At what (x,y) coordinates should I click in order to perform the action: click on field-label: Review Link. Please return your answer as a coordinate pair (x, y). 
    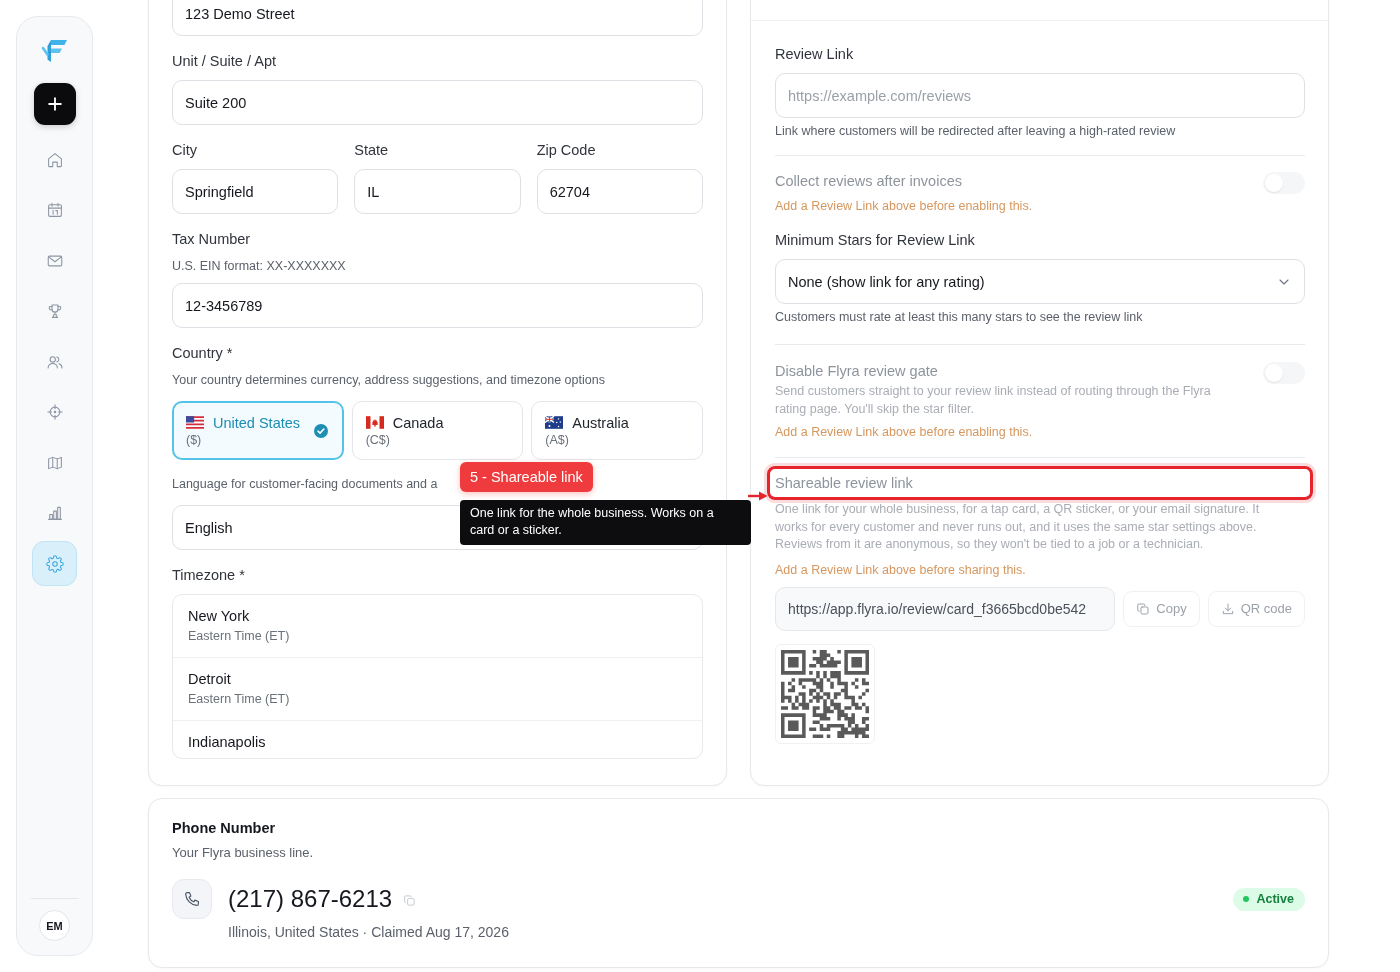
    Looking at the image, I should click on (815, 54).